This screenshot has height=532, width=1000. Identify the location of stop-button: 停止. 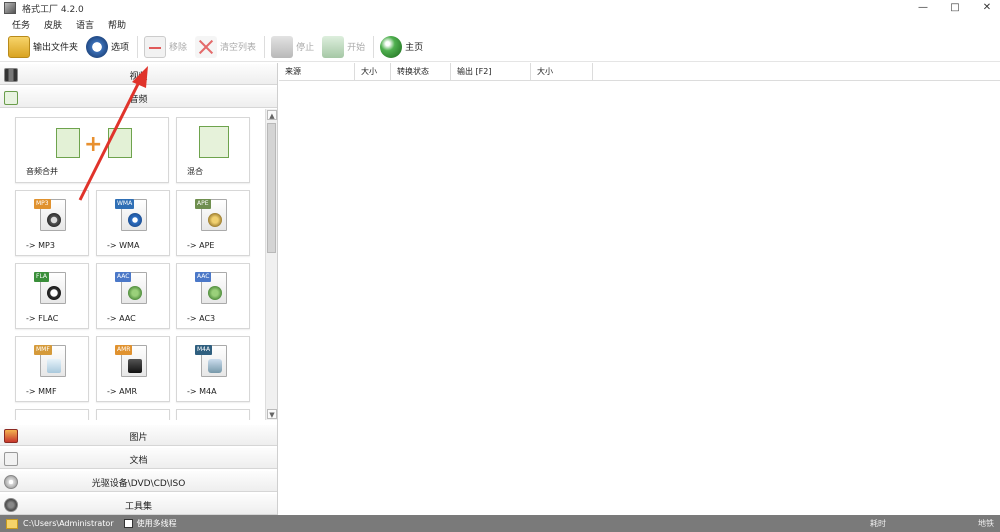
(292, 47).